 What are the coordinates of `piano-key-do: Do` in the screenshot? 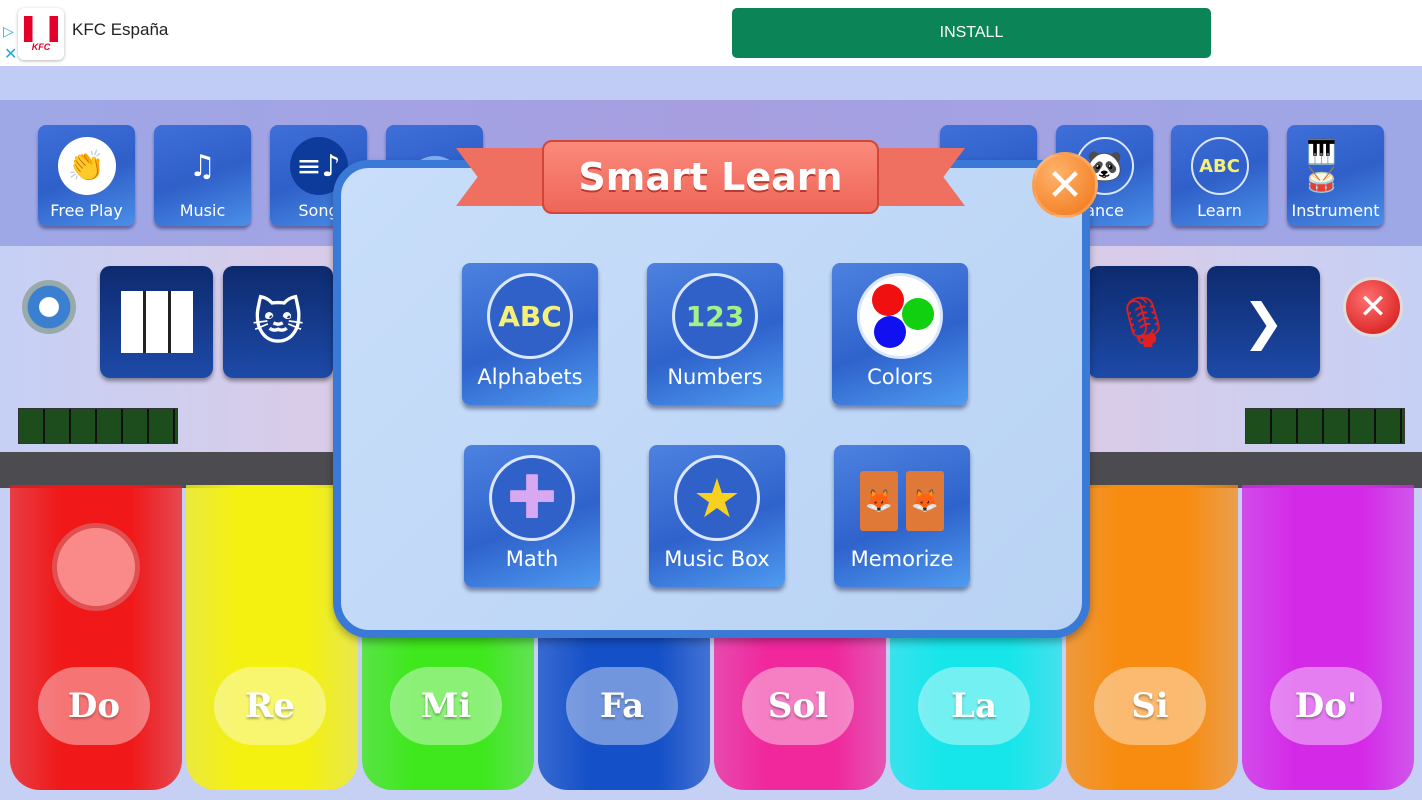 It's located at (96, 637).